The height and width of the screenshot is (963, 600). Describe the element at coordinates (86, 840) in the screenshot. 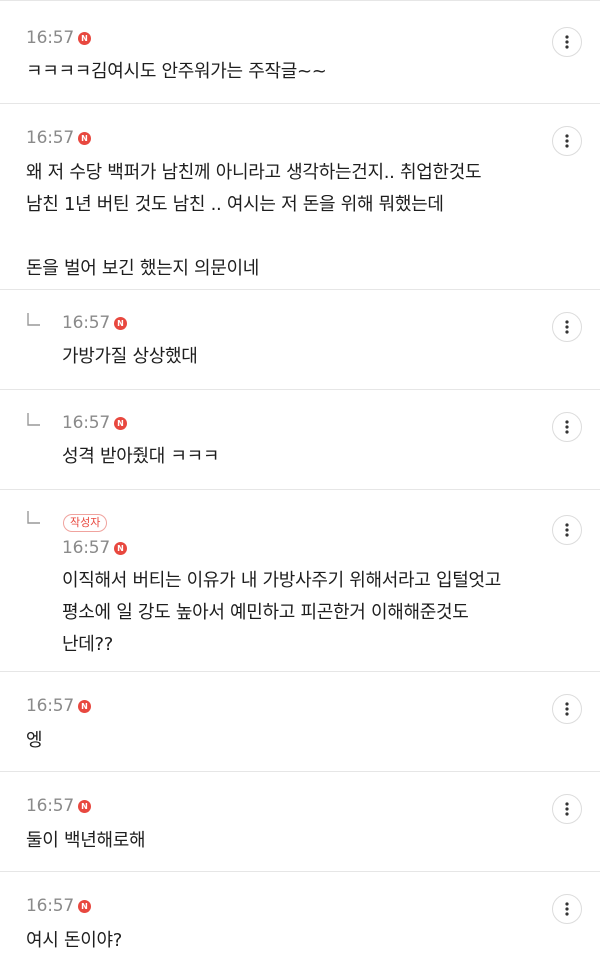

I see `comment-text: 둘이 백년해로해` at that location.